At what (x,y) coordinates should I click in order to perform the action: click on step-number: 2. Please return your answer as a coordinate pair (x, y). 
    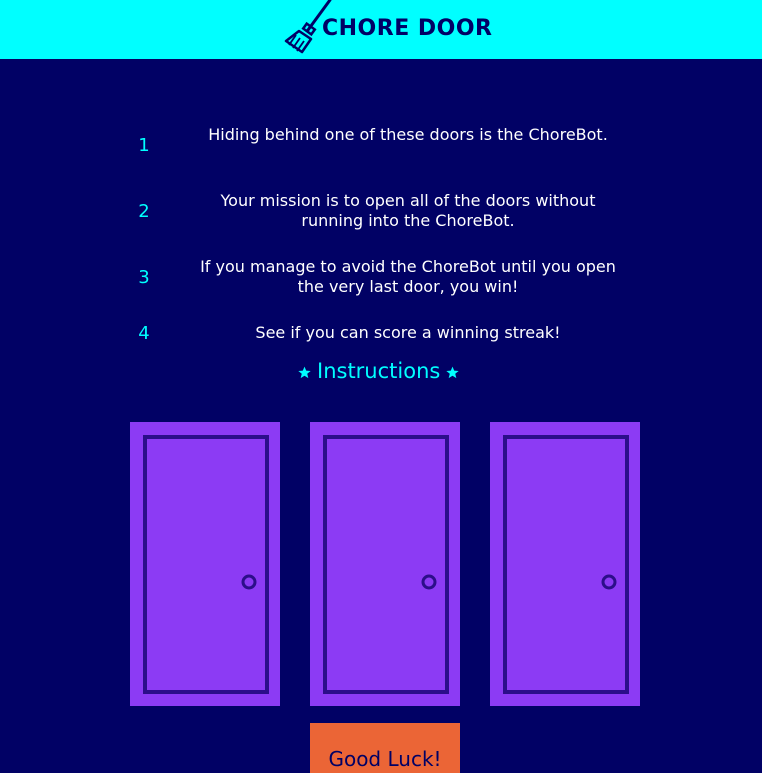
    Looking at the image, I should click on (144, 211).